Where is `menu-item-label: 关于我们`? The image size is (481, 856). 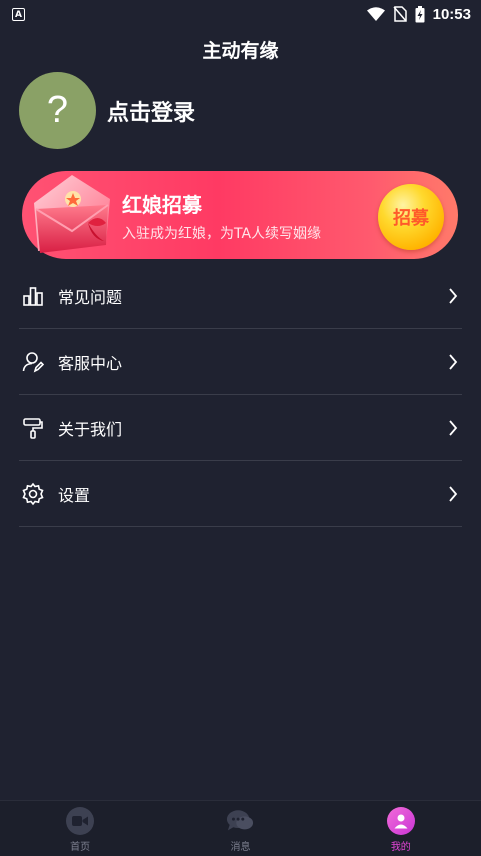
menu-item-label: 关于我们 is located at coordinates (90, 429).